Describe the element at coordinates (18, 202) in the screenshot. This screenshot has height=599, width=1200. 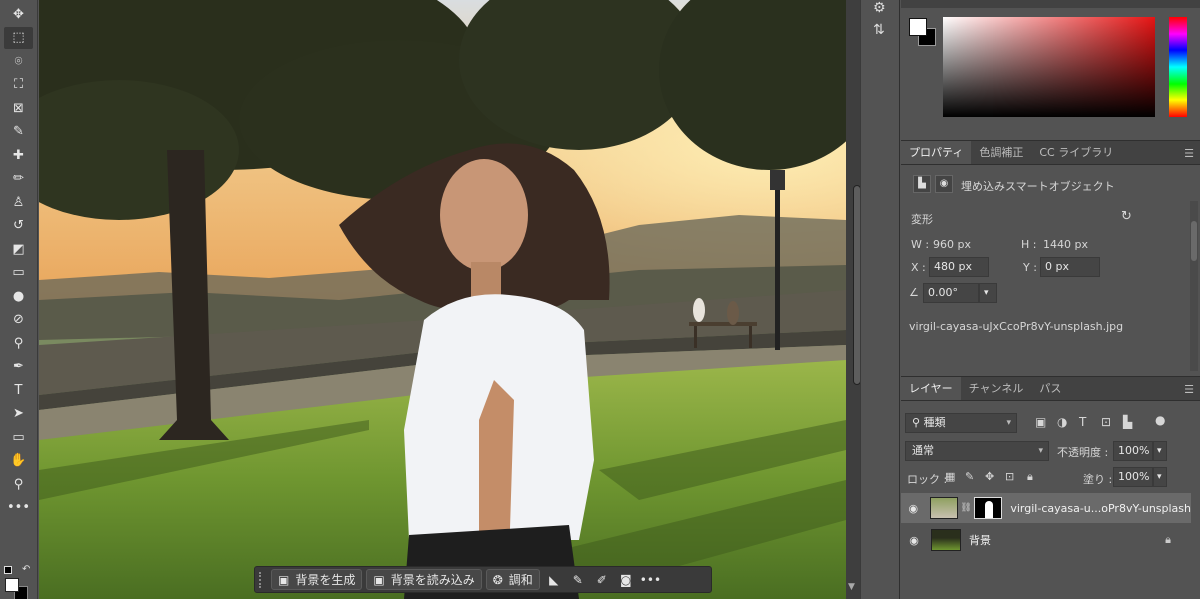
I see `clone-stamp-tool-icon: ♙` at that location.